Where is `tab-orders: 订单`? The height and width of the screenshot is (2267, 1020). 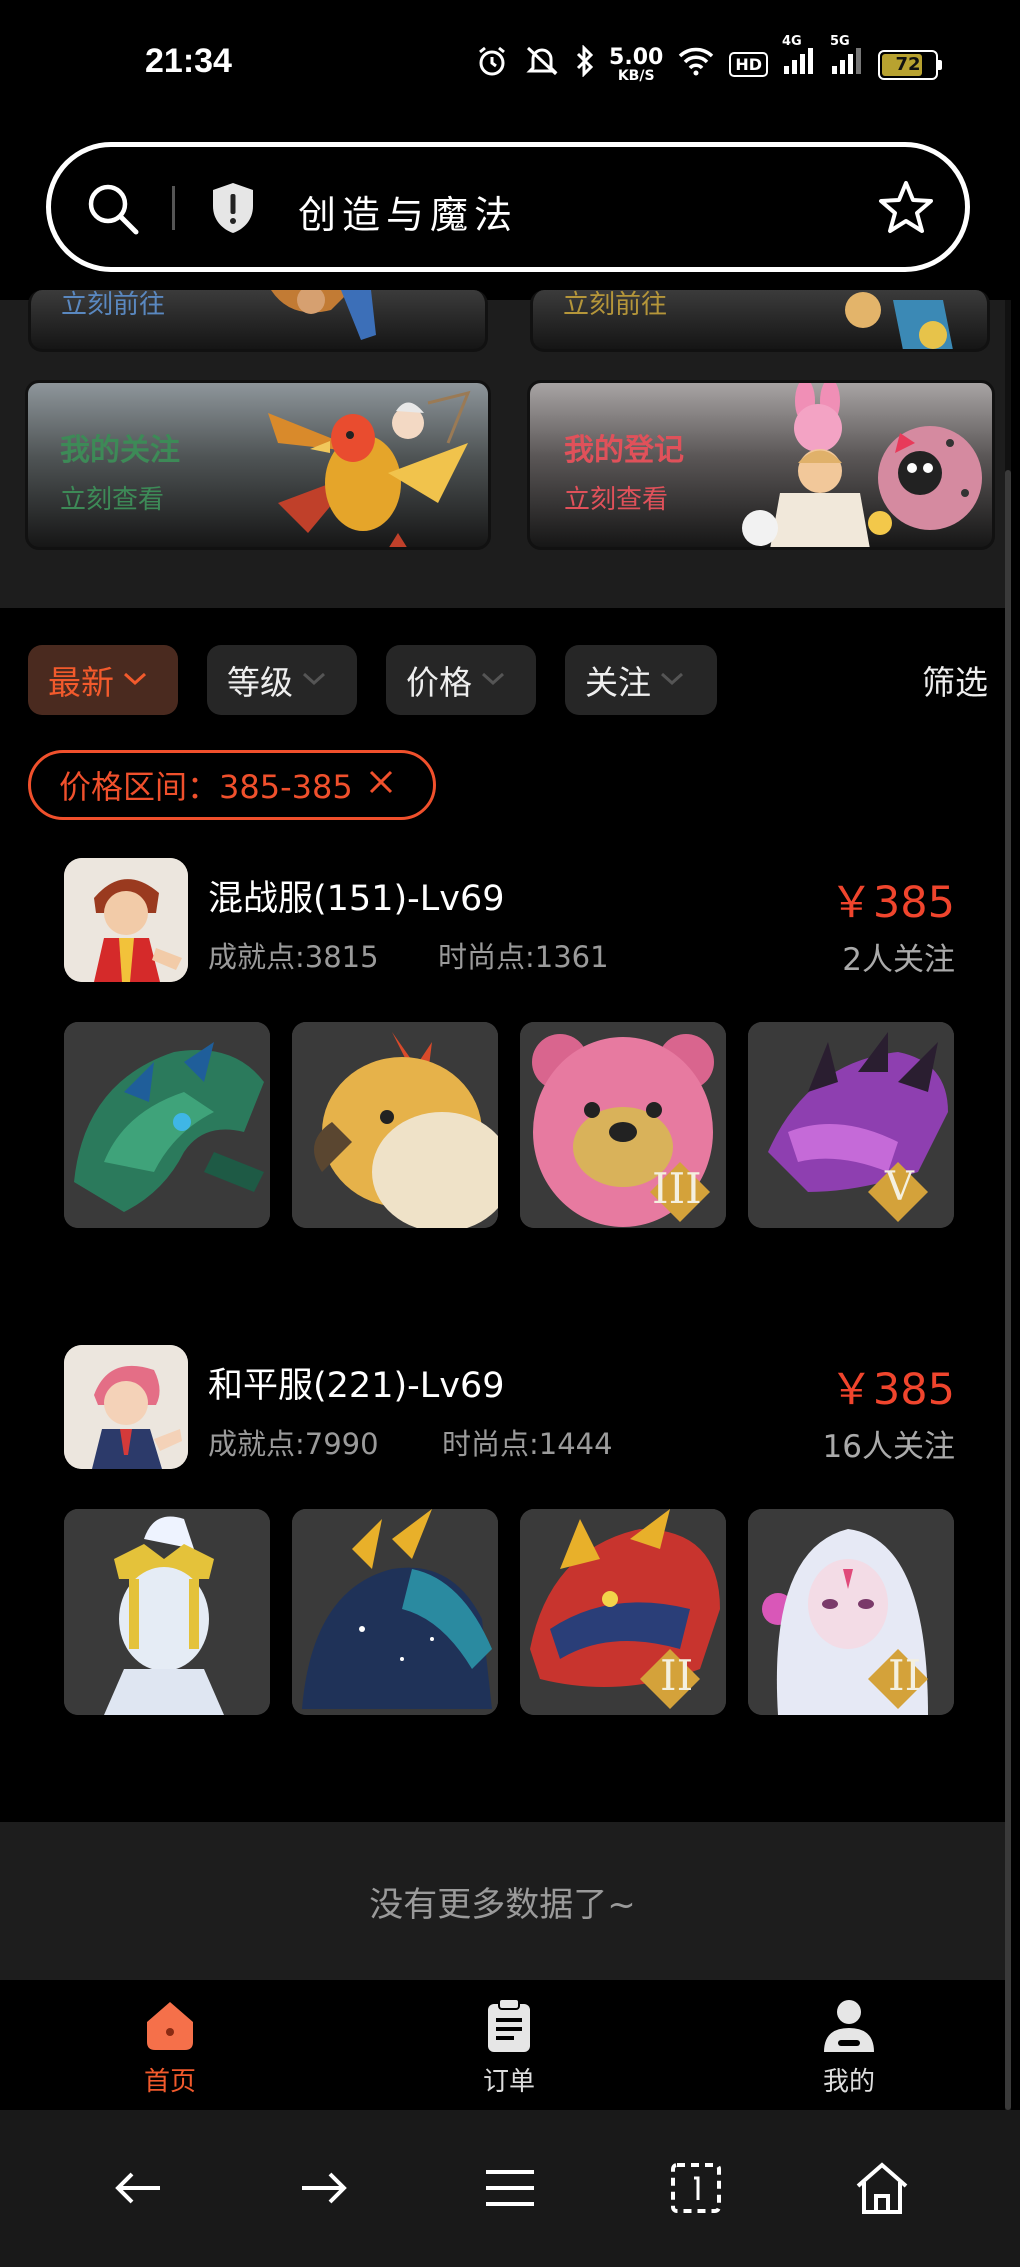 tab-orders: 订单 is located at coordinates (509, 2047).